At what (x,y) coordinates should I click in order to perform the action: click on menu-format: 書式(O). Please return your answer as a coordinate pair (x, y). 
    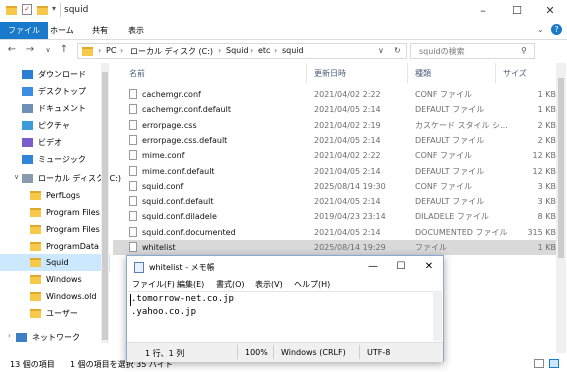
    Looking at the image, I should click on (230, 284).